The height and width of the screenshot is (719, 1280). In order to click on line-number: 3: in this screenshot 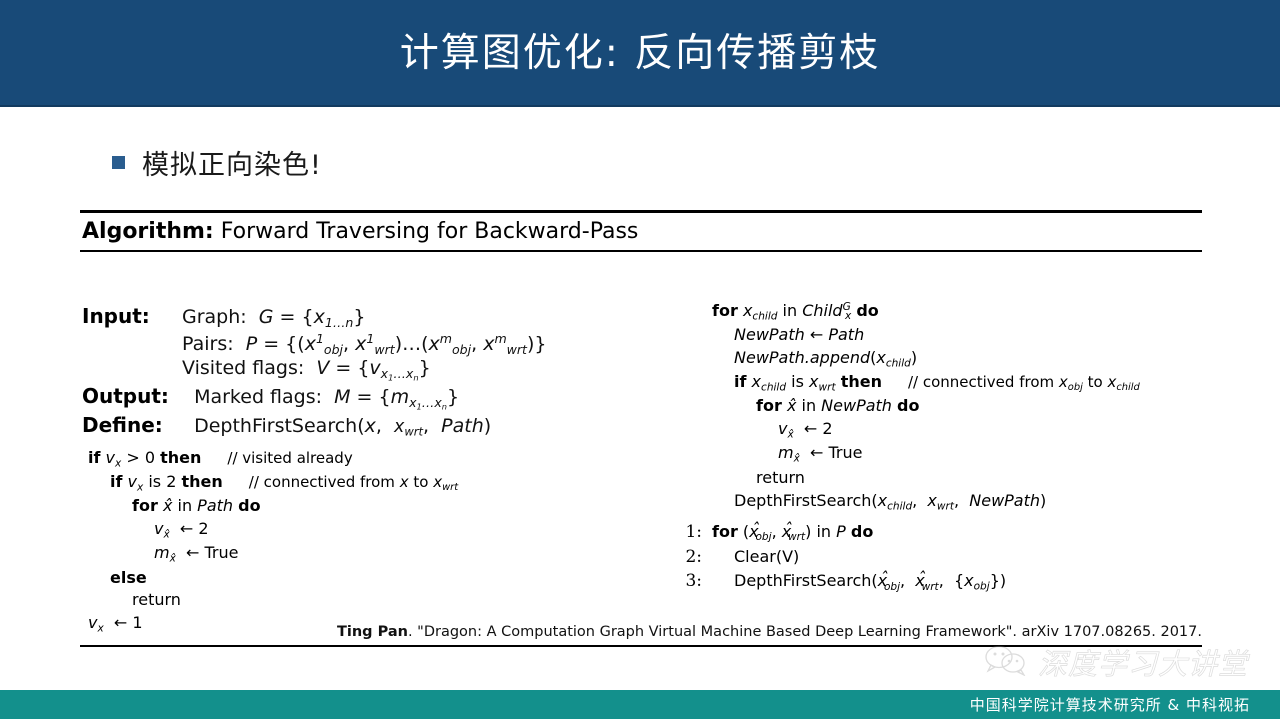, I will do `click(693, 581)`.